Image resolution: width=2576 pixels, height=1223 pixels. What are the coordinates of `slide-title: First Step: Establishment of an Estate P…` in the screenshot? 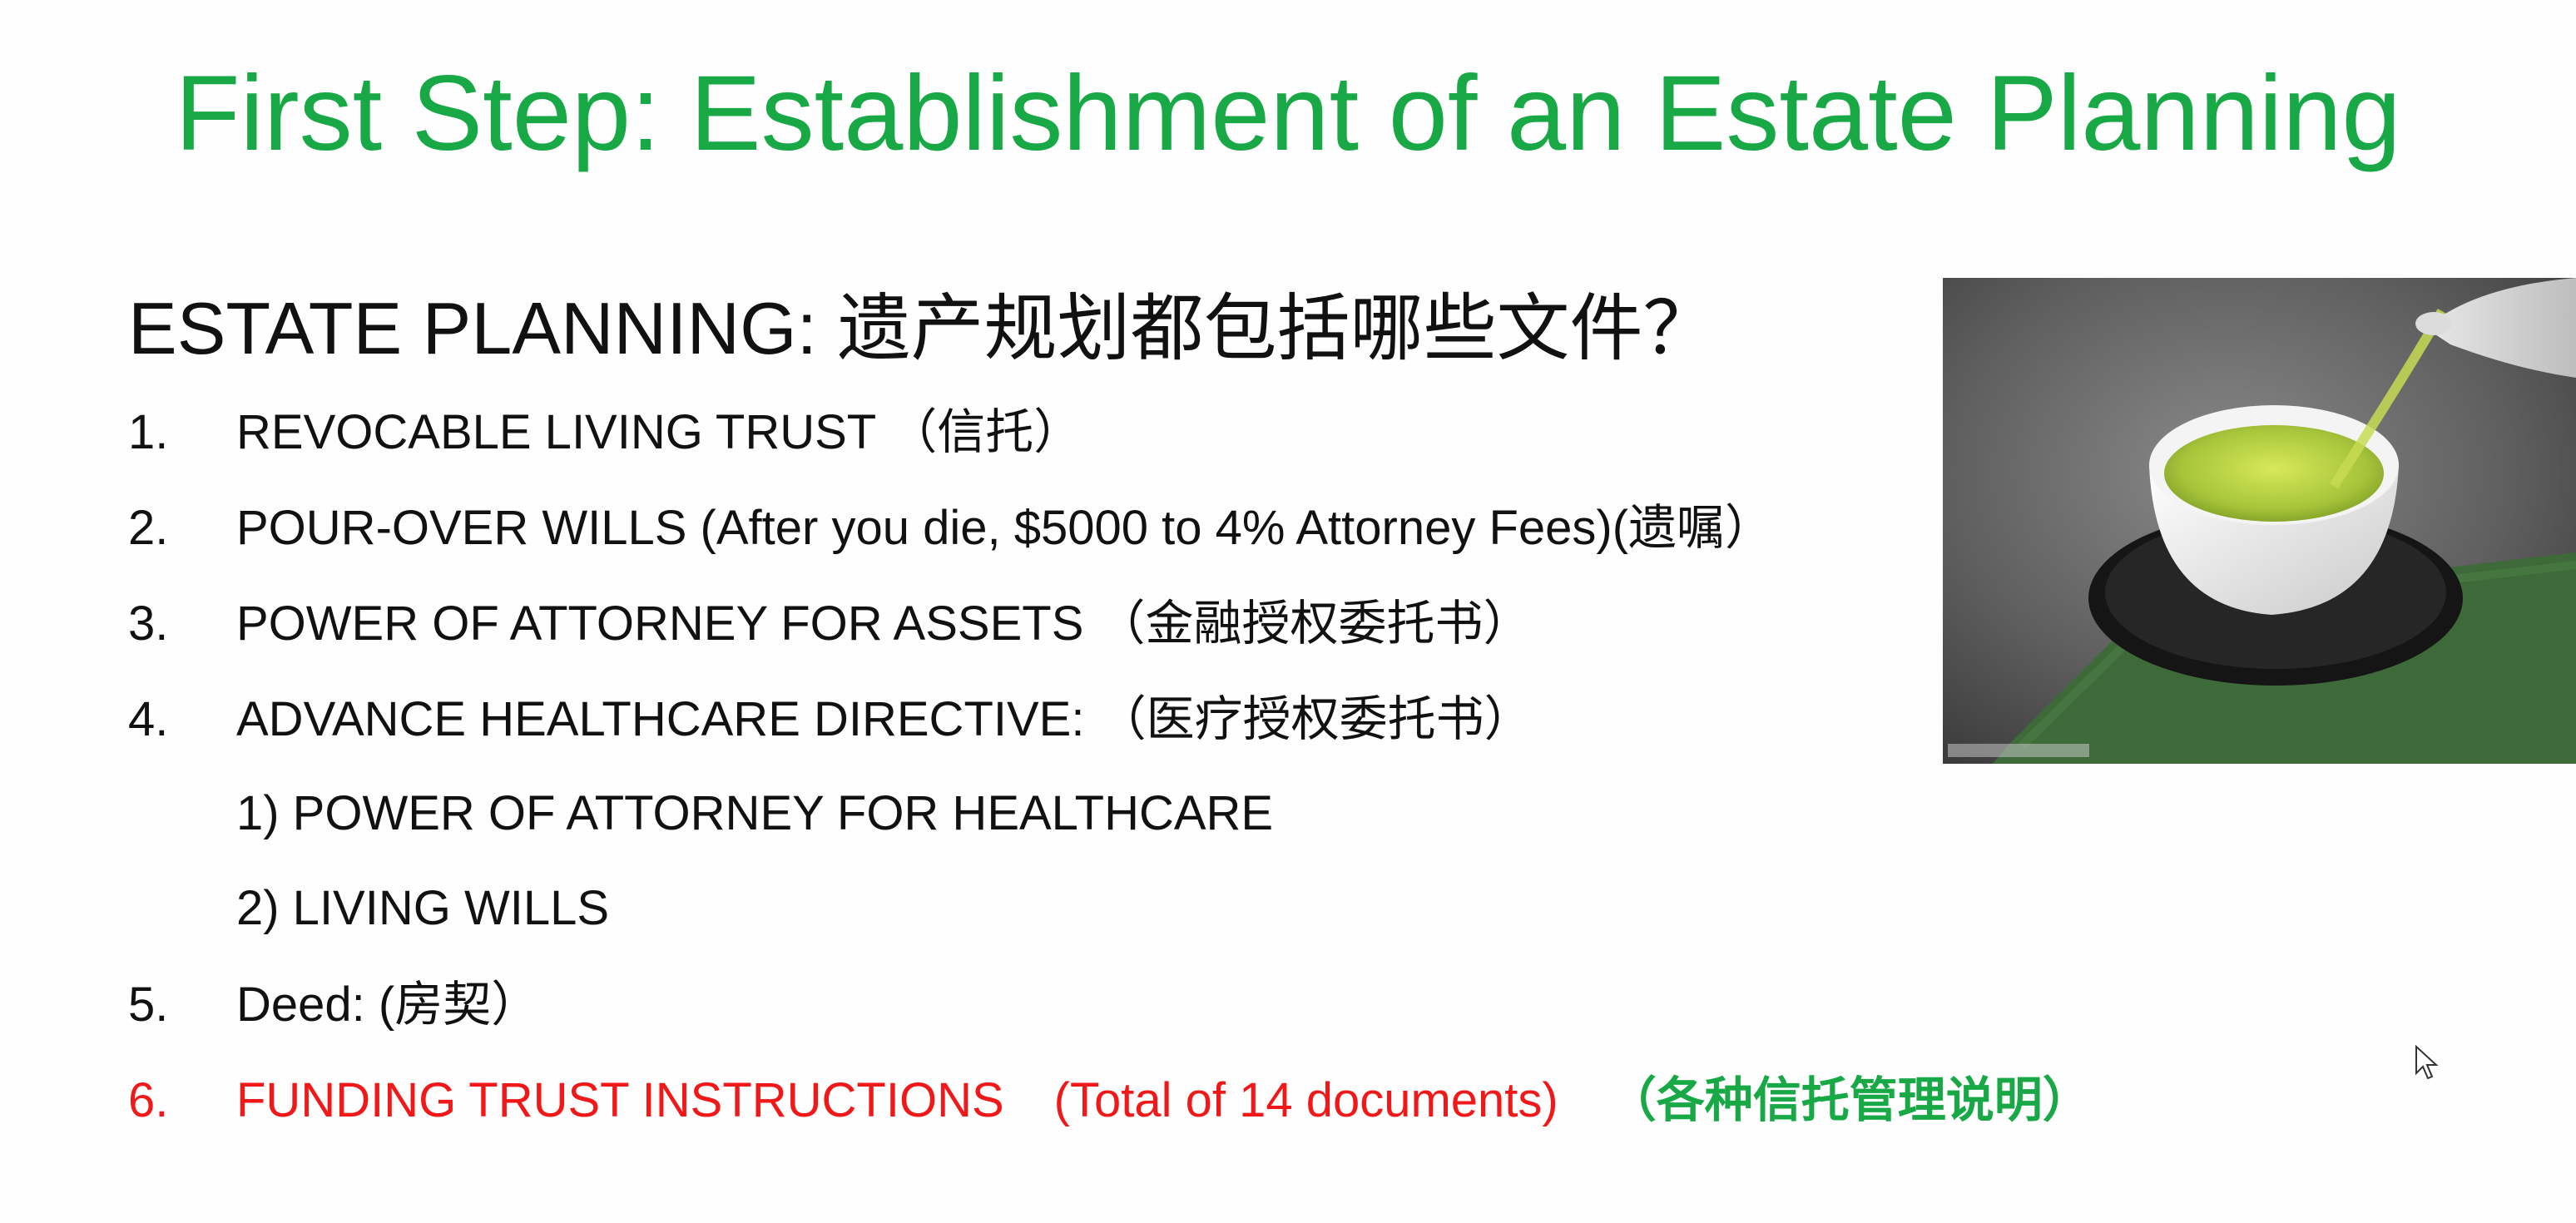 It's located at (1288, 113).